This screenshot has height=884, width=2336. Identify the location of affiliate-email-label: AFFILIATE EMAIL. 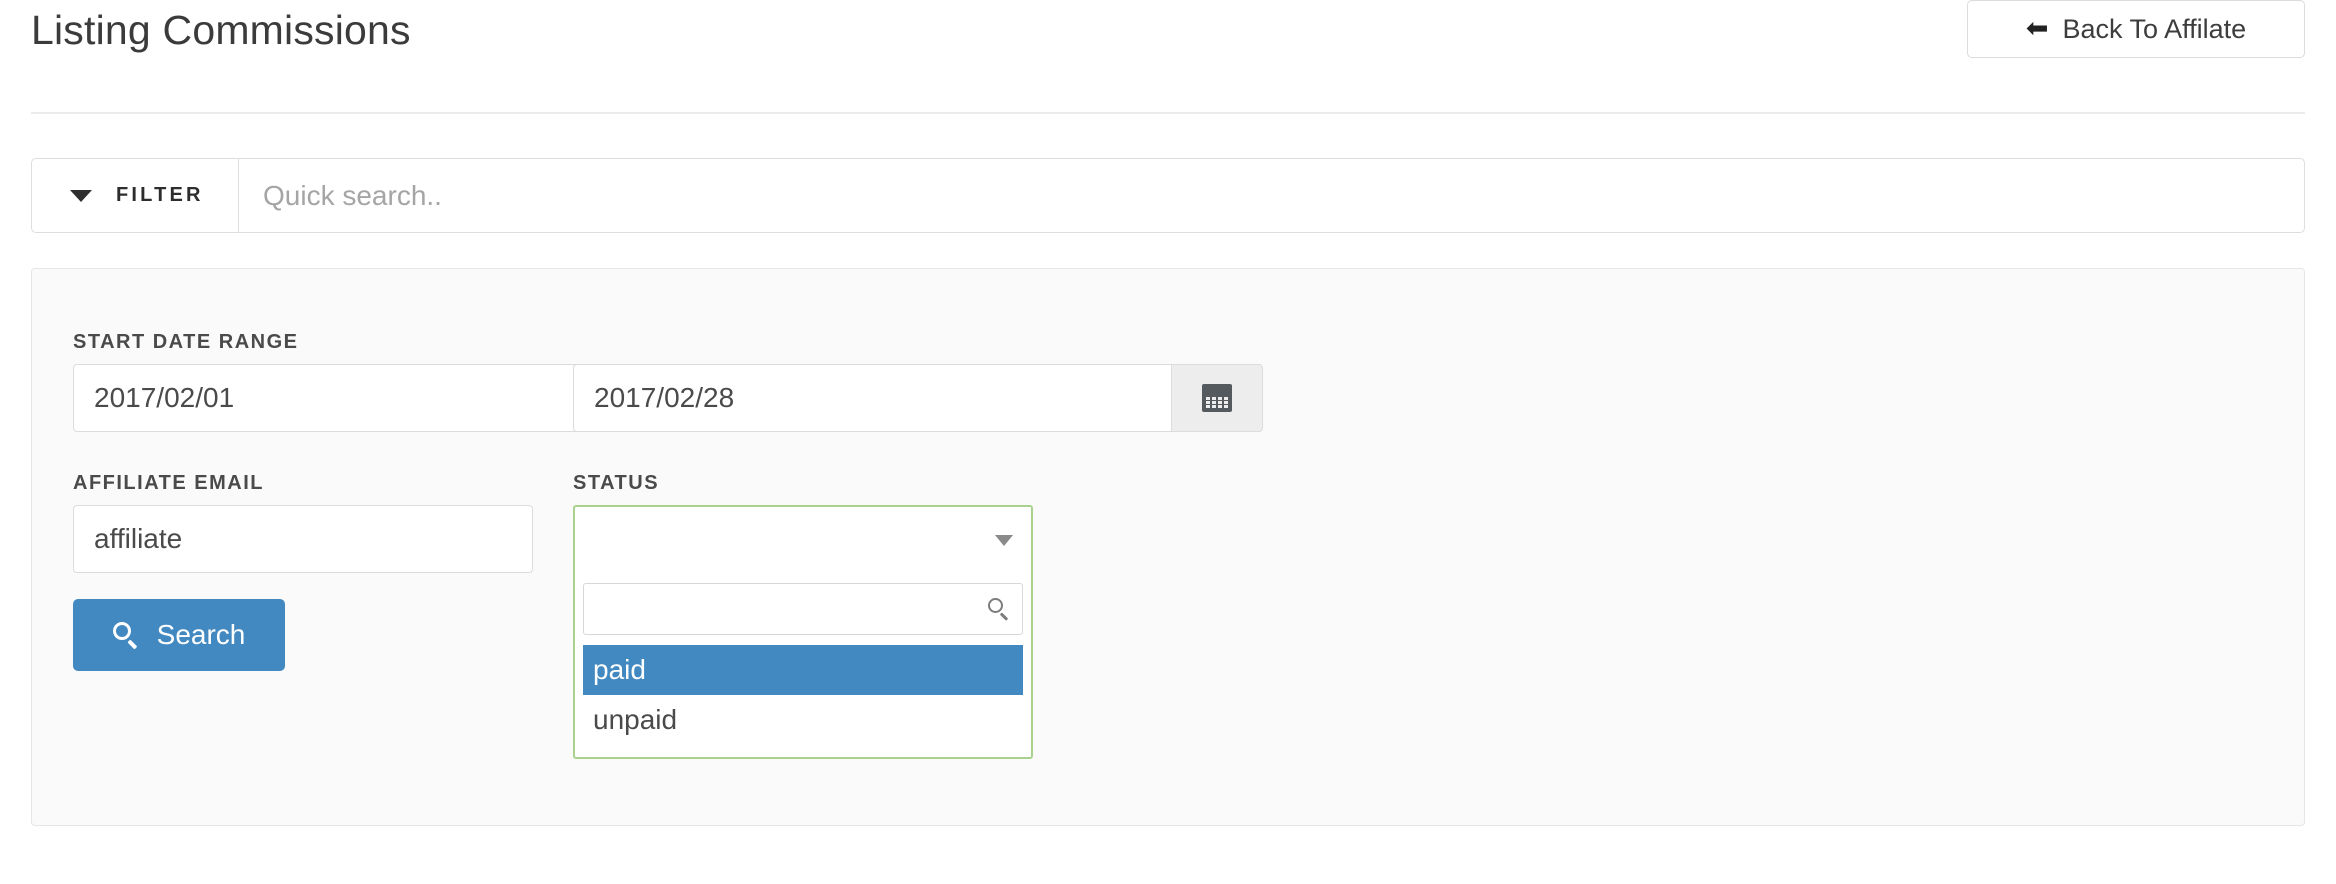
(168, 483).